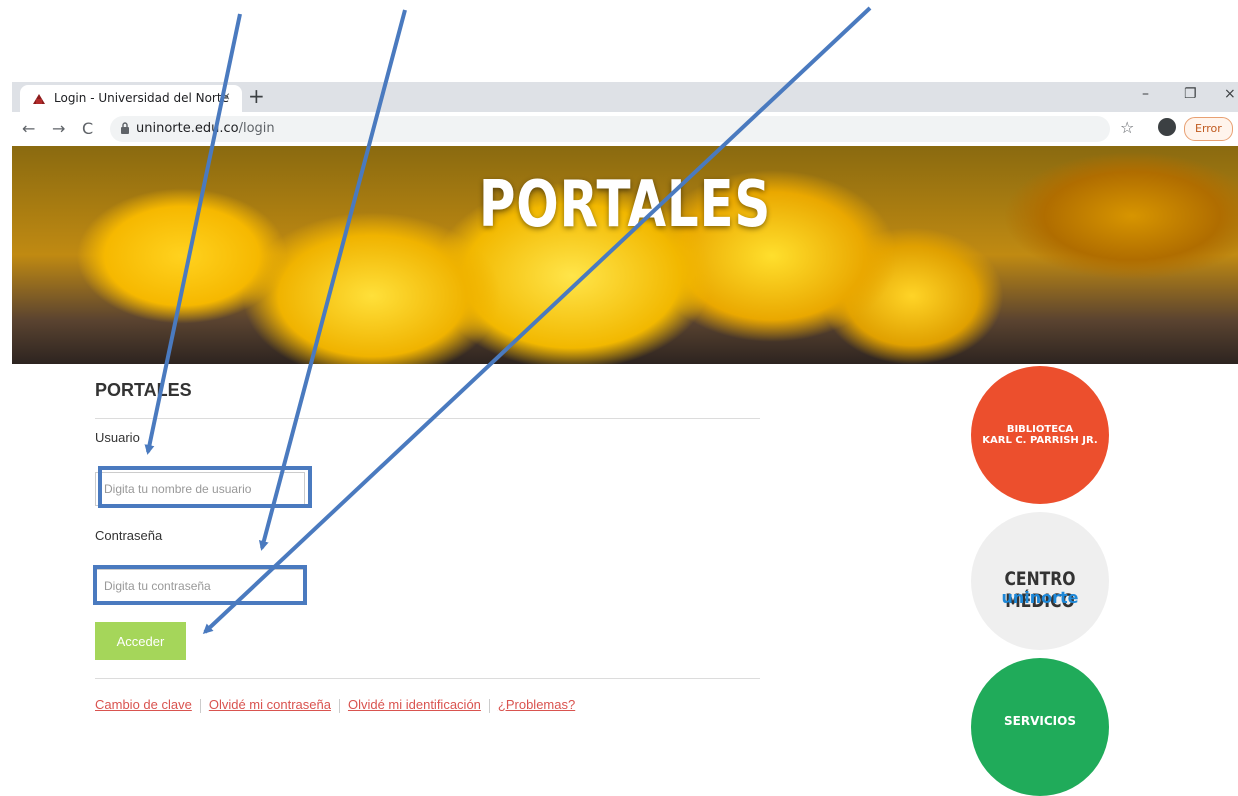 Image resolution: width=1238 pixels, height=796 pixels. What do you see at coordinates (1230, 94) in the screenshot?
I see `close-window-button: ×` at bounding box center [1230, 94].